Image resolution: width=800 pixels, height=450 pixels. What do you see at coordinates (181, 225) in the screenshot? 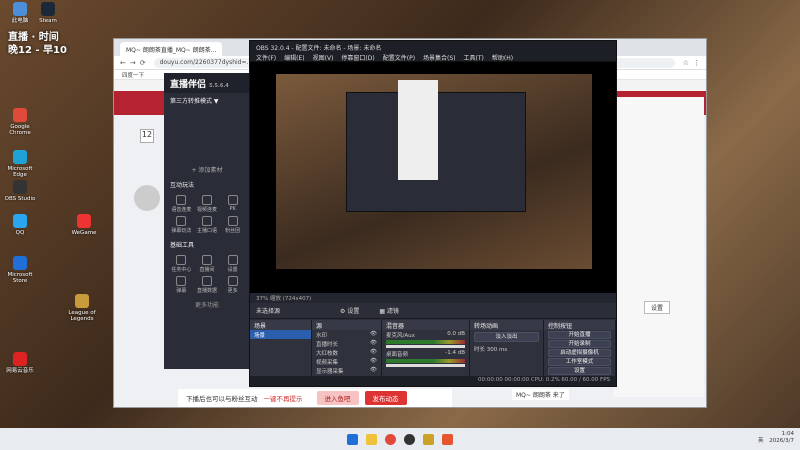
I see `plugin-tool-item: 弹幕玩法` at bounding box center [181, 225].